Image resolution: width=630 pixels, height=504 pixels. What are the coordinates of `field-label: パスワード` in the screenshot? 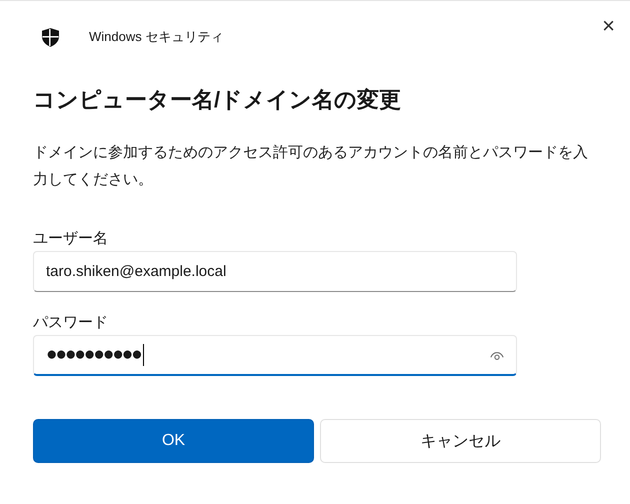 It's located at (71, 323).